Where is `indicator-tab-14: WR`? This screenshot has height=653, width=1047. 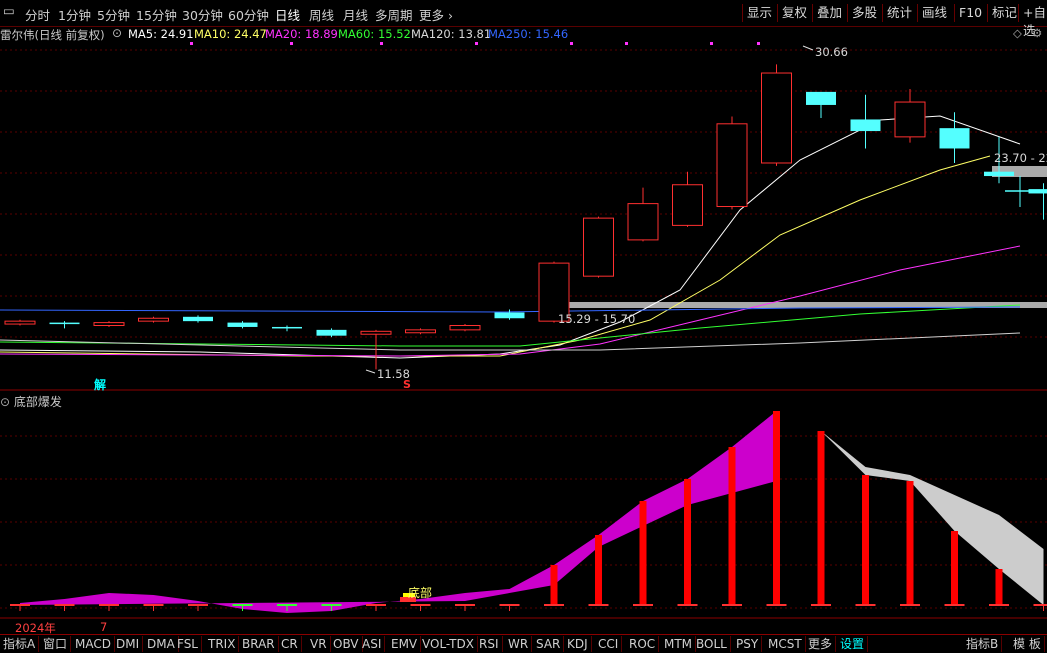 indicator-tab-14: WR is located at coordinates (518, 644).